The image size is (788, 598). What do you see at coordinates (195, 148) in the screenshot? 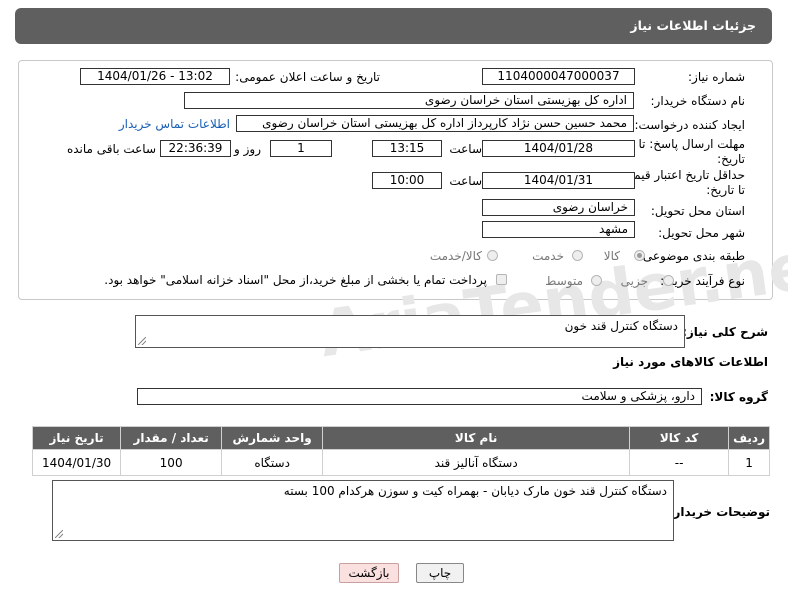
I see `remaining-time-field: 22:36:39` at bounding box center [195, 148].